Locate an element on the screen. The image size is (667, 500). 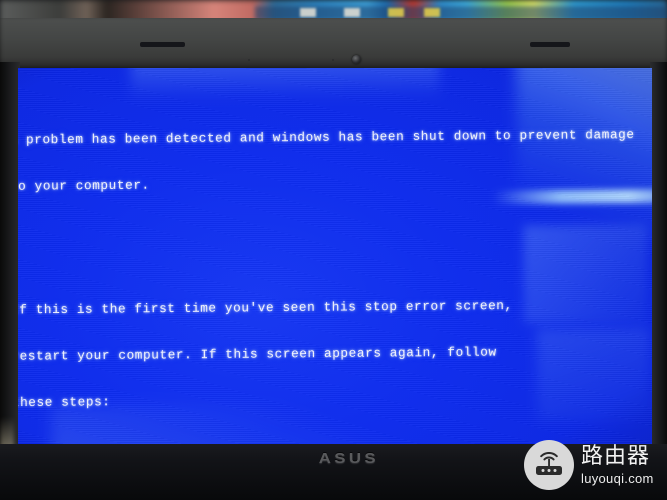
asus-brand-logo: ASUS is located at coordinates (348, 458).